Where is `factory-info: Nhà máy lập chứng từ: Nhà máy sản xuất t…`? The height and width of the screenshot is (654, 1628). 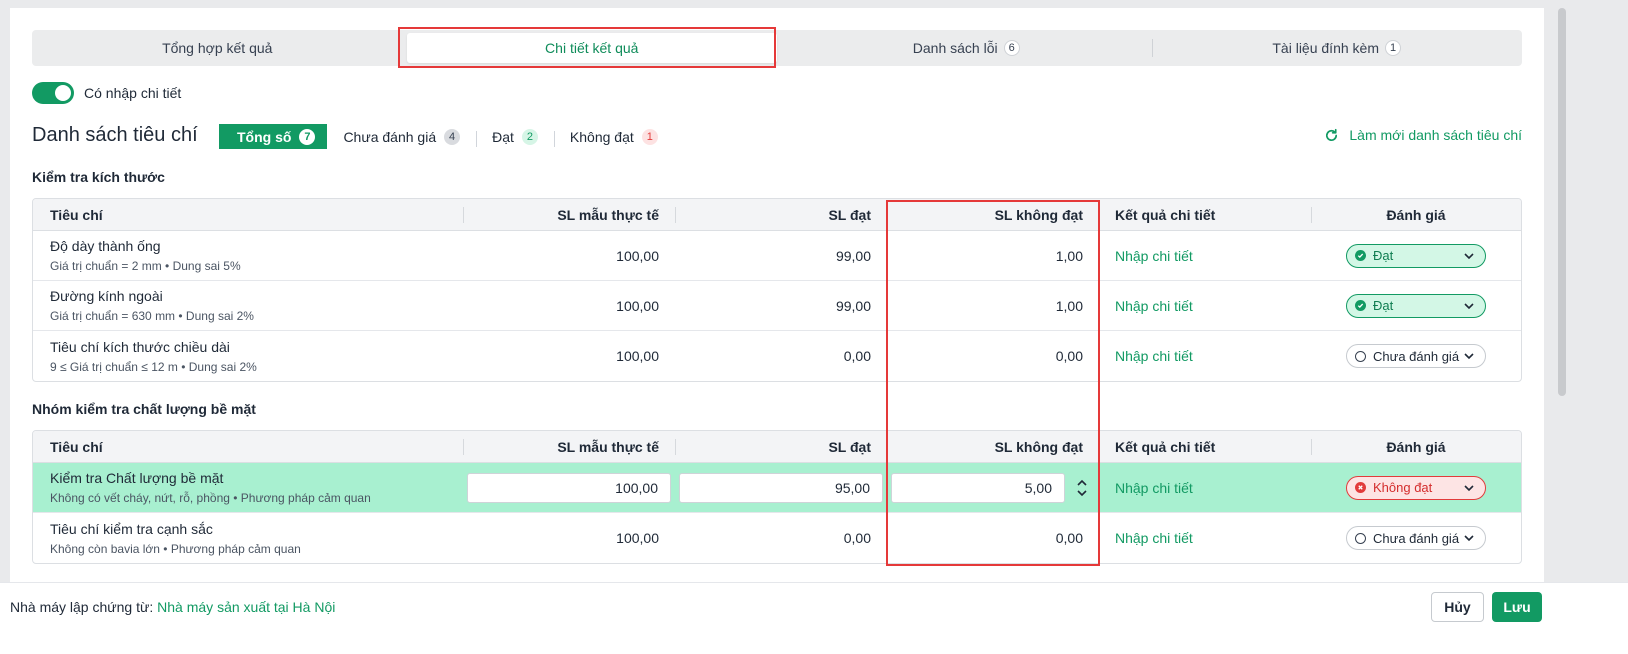 factory-info: Nhà máy lập chứng từ: Nhà máy sản xuất t… is located at coordinates (172, 607).